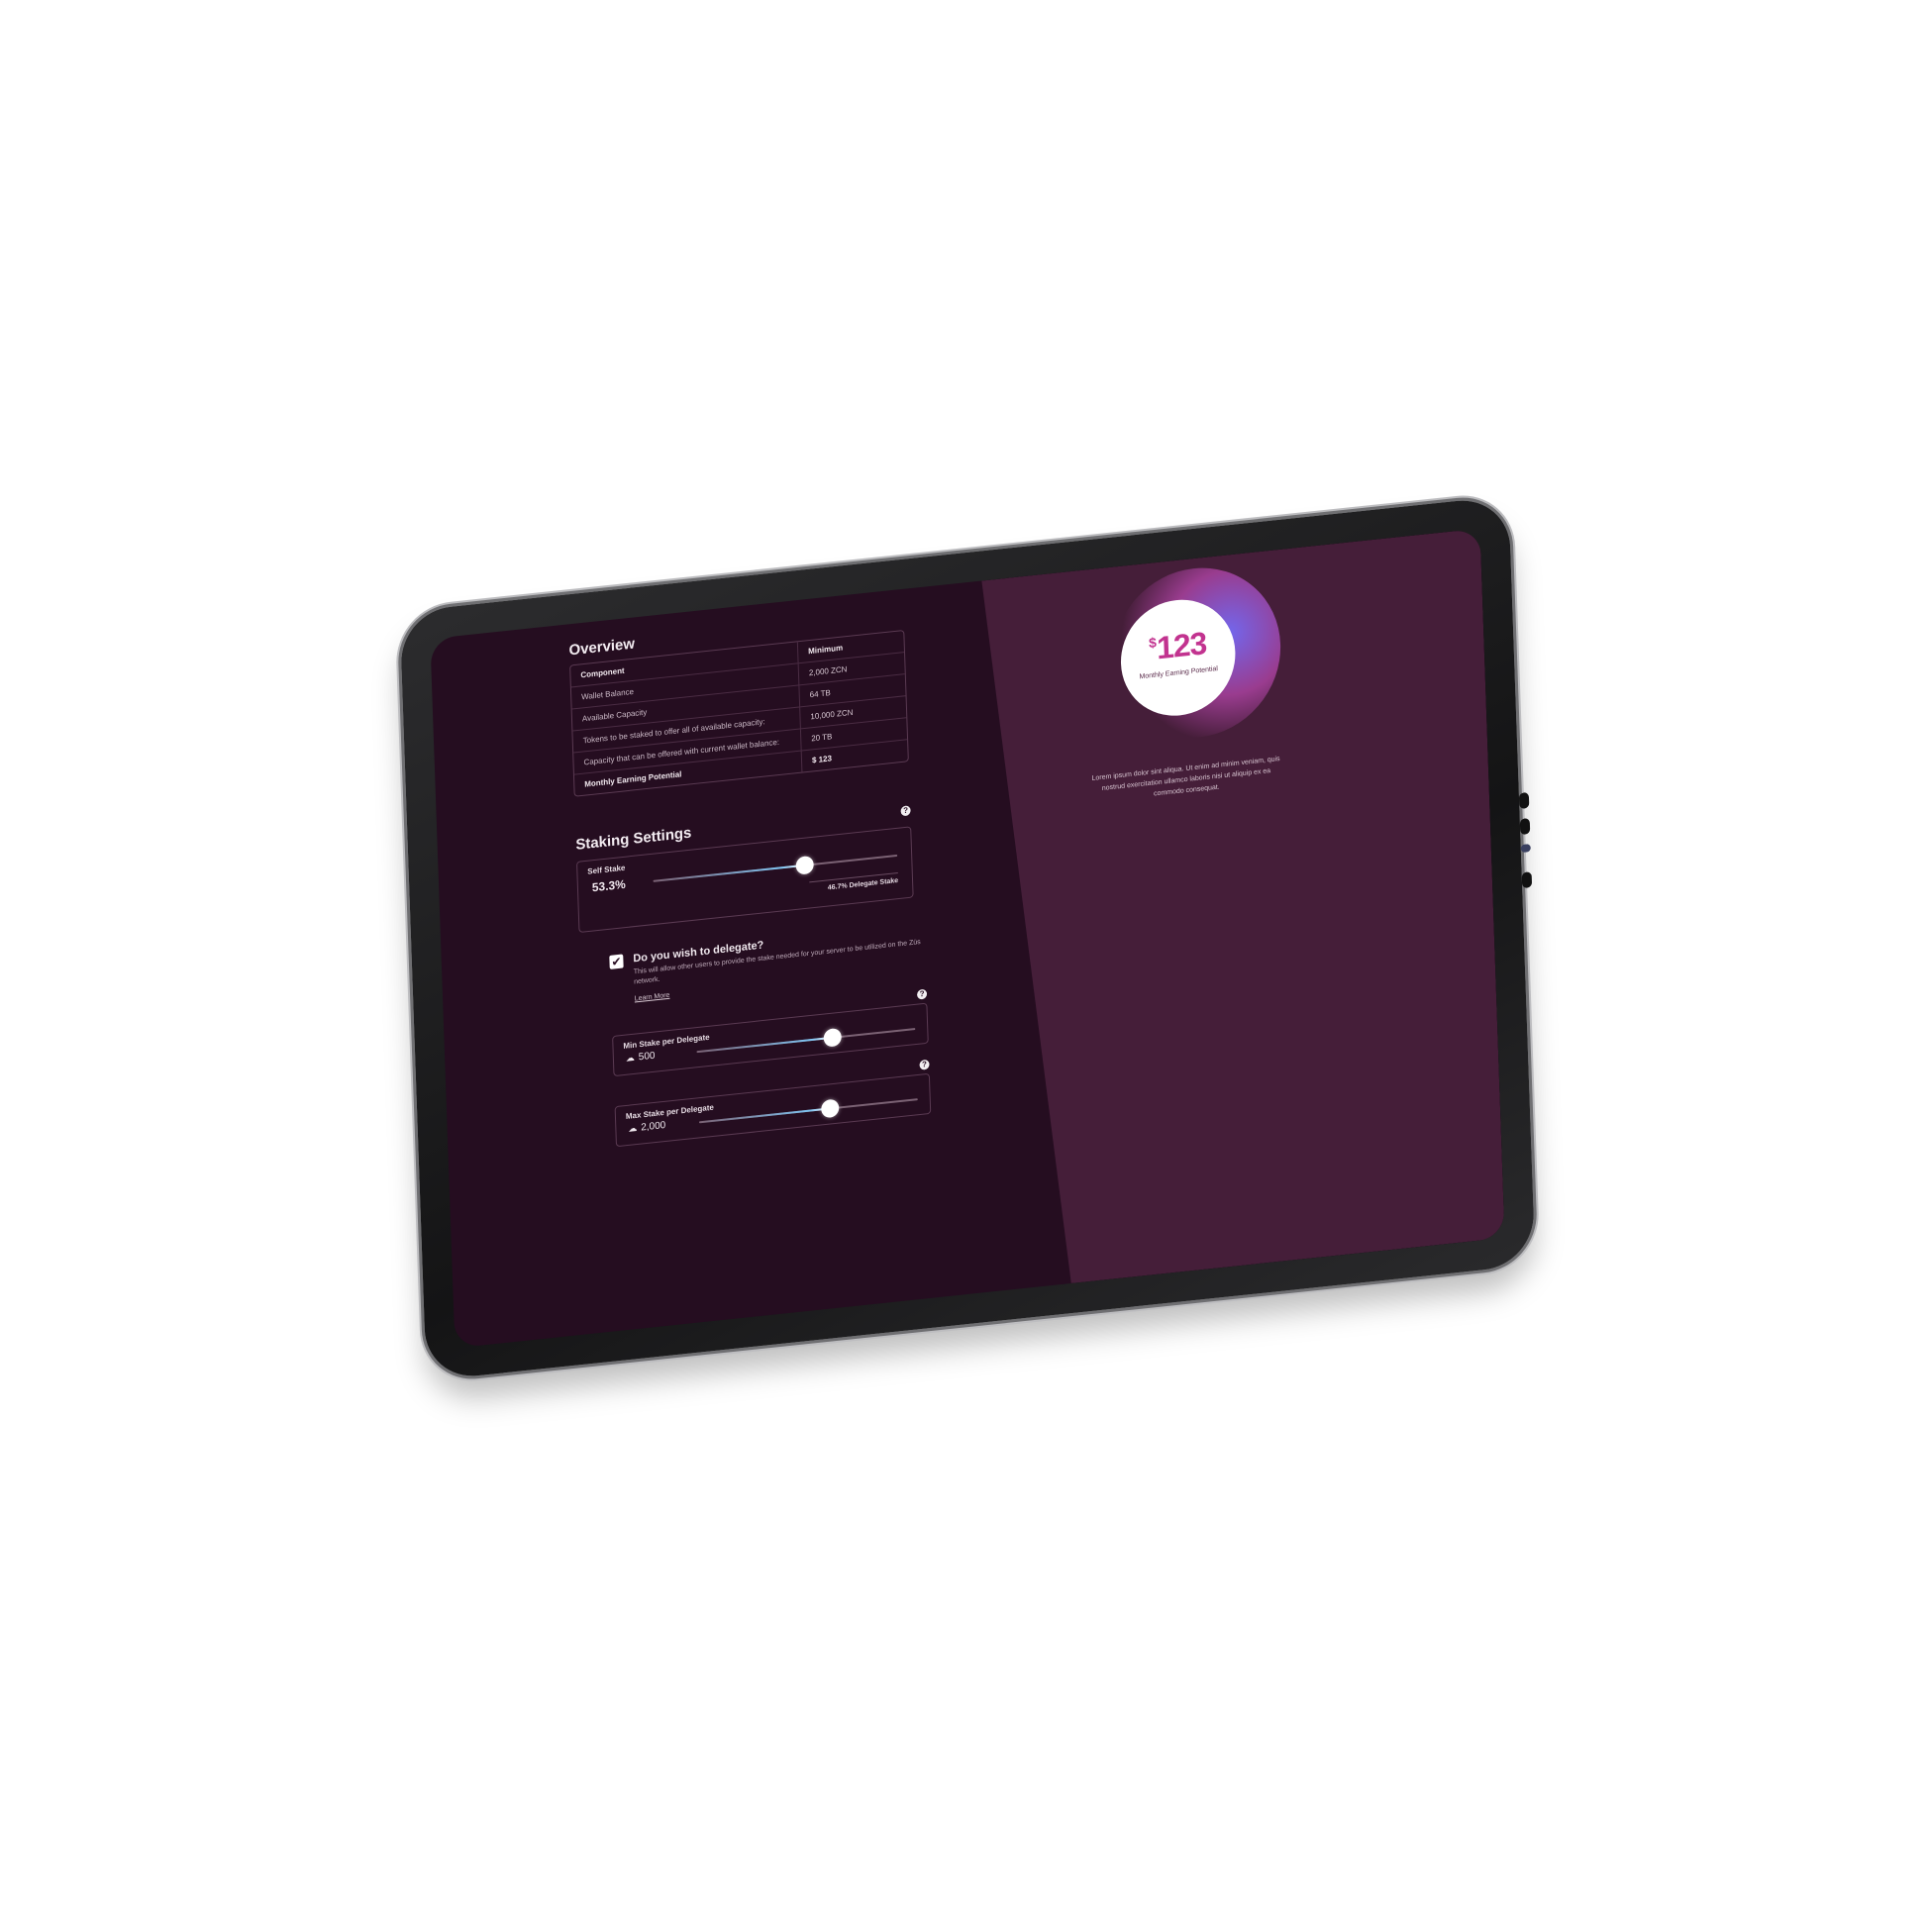 The height and width of the screenshot is (1932, 1928). Describe the element at coordinates (1152, 643) in the screenshot. I see `currency-symbol: $` at that location.